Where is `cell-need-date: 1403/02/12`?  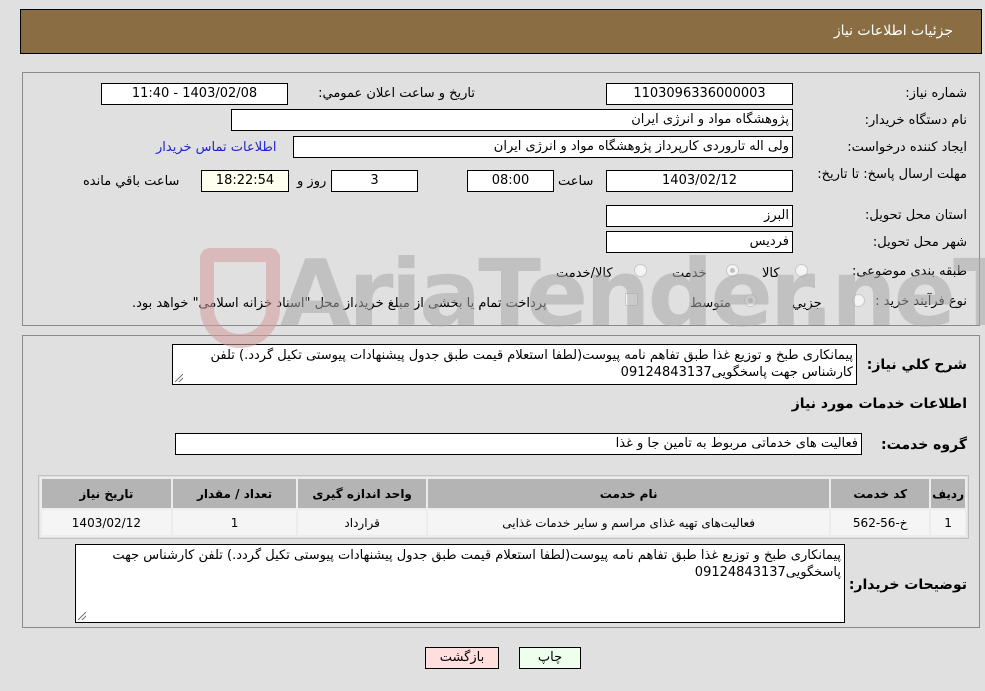 cell-need-date: 1403/02/12 is located at coordinates (106, 522).